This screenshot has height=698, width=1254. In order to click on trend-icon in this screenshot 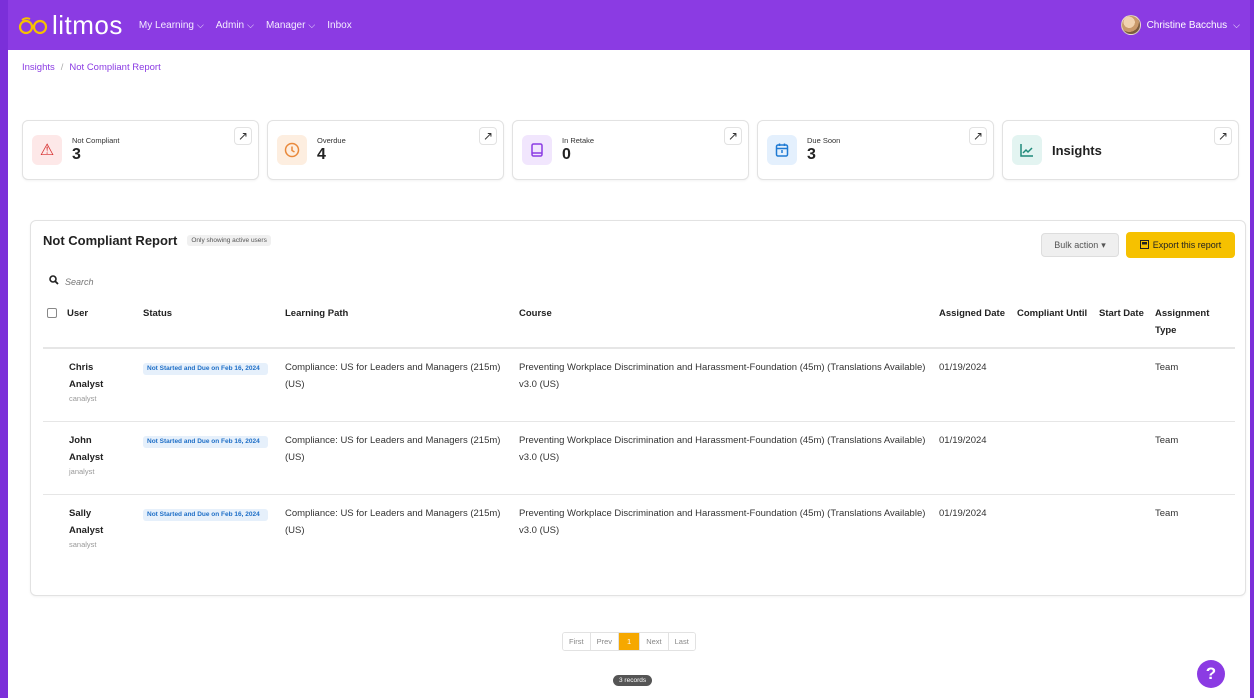, I will do `click(1027, 150)`.